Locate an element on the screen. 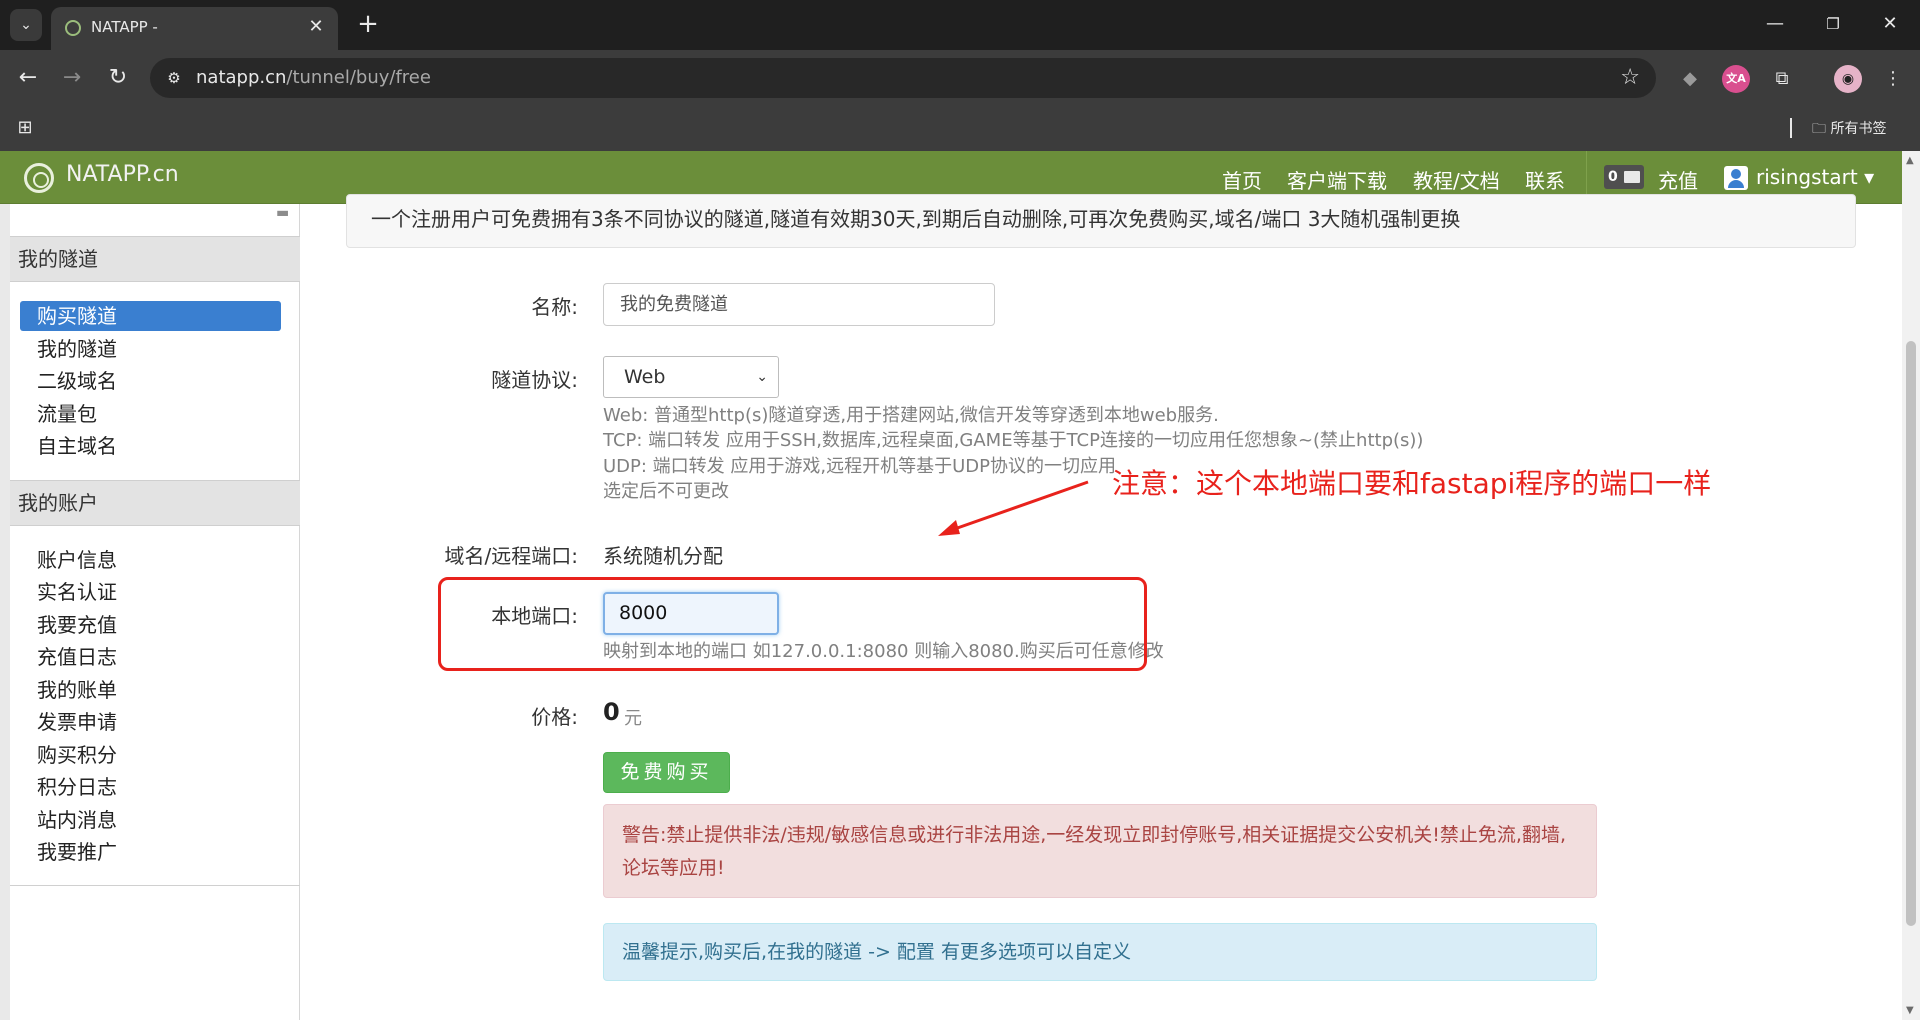 Image resolution: width=1920 pixels, height=1020 pixels. restore-button: ❐ is located at coordinates (1833, 24).